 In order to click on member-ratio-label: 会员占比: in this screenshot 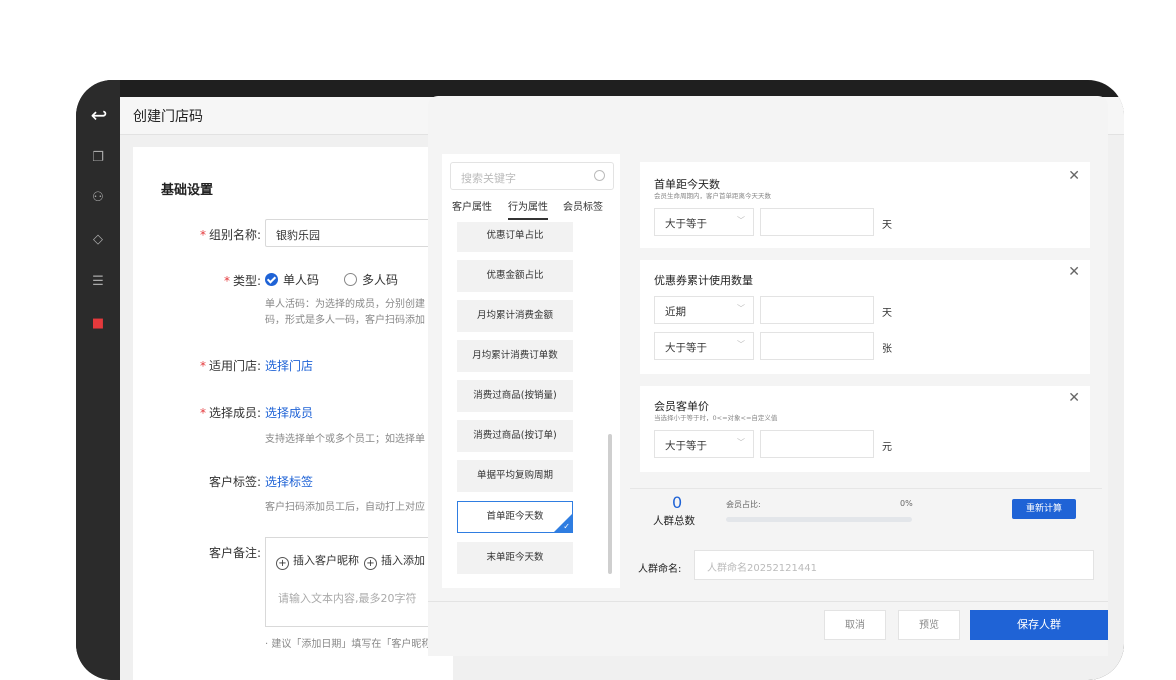, I will do `click(743, 504)`.